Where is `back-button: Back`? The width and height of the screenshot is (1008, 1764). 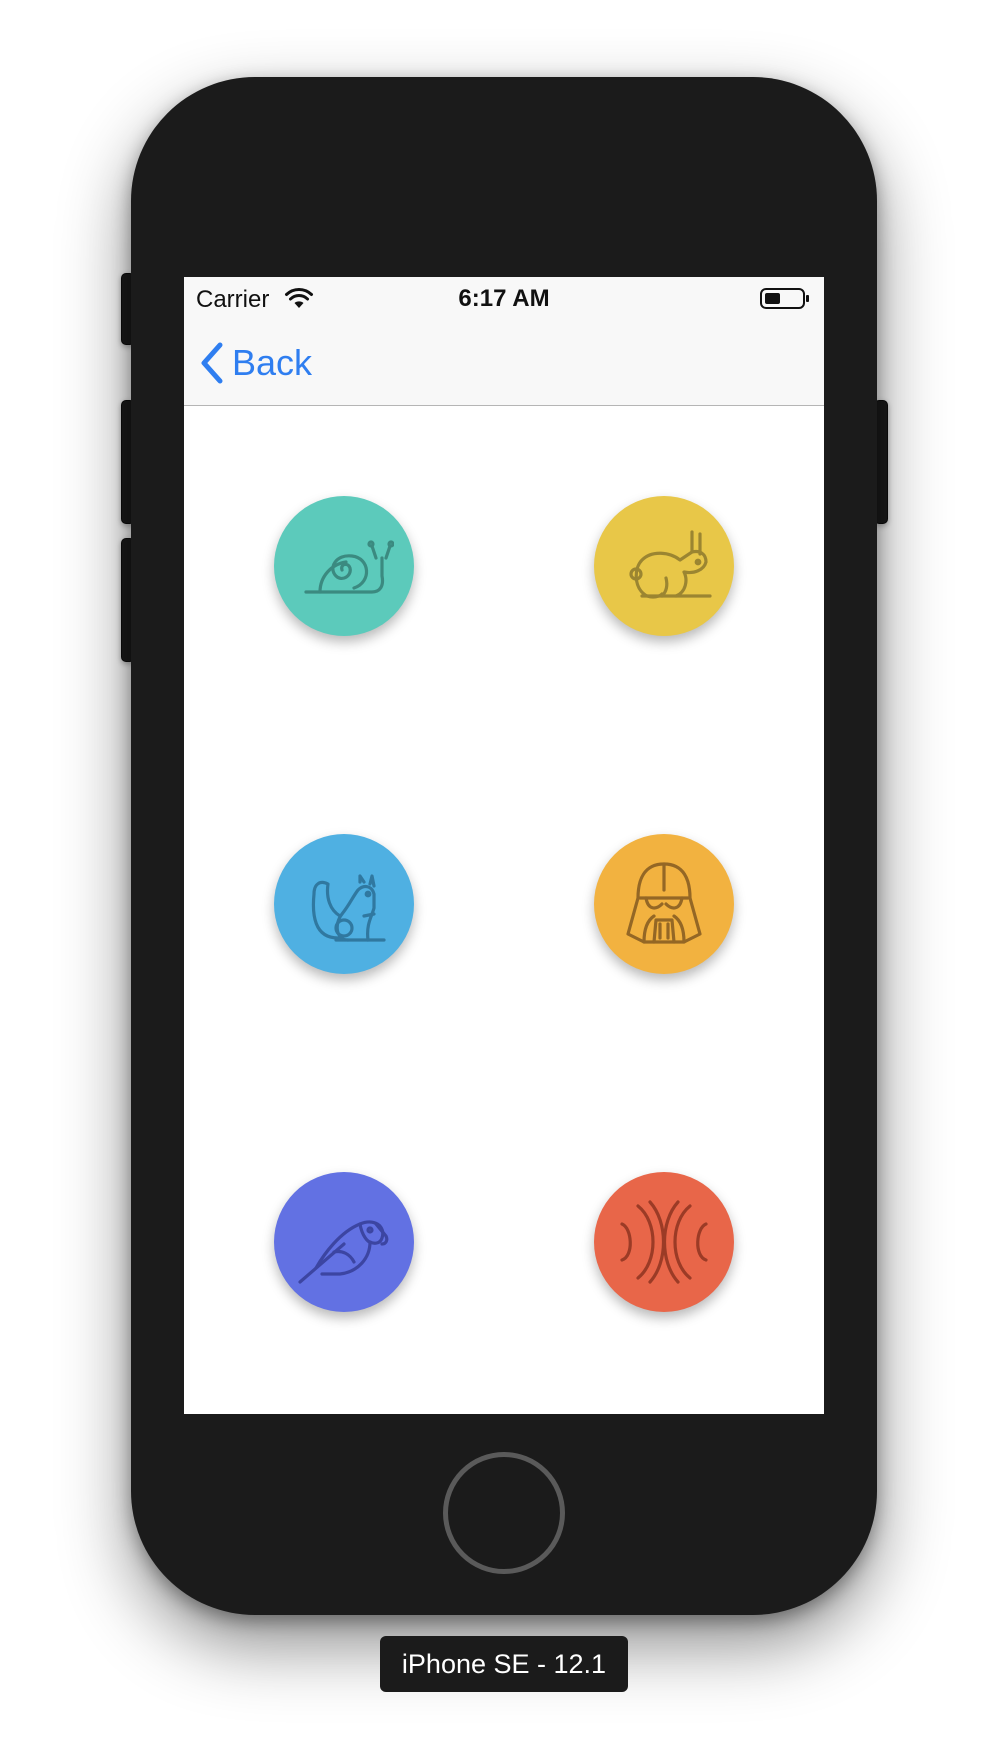 back-button: Back is located at coordinates (255, 363).